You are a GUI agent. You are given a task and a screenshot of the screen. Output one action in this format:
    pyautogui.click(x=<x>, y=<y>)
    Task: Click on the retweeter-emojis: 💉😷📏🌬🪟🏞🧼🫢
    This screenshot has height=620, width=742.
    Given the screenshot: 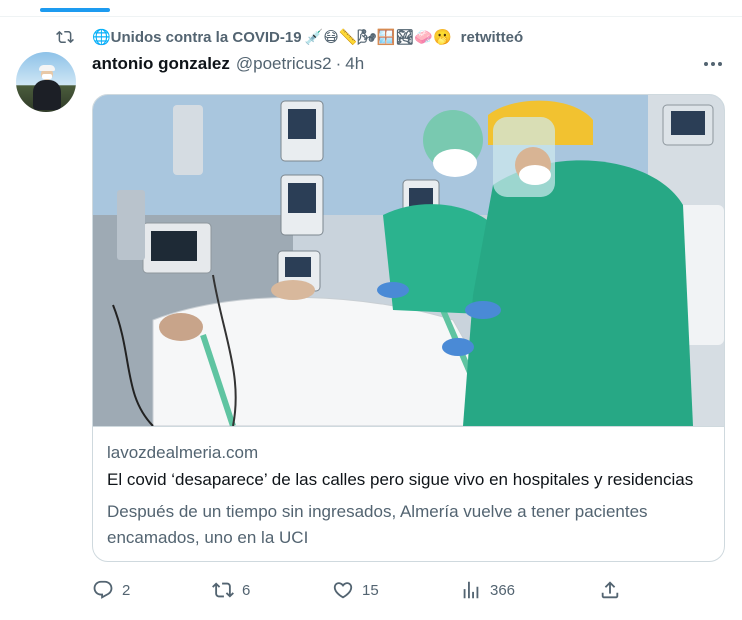 What is the action you would take?
    pyautogui.click(x=378, y=37)
    